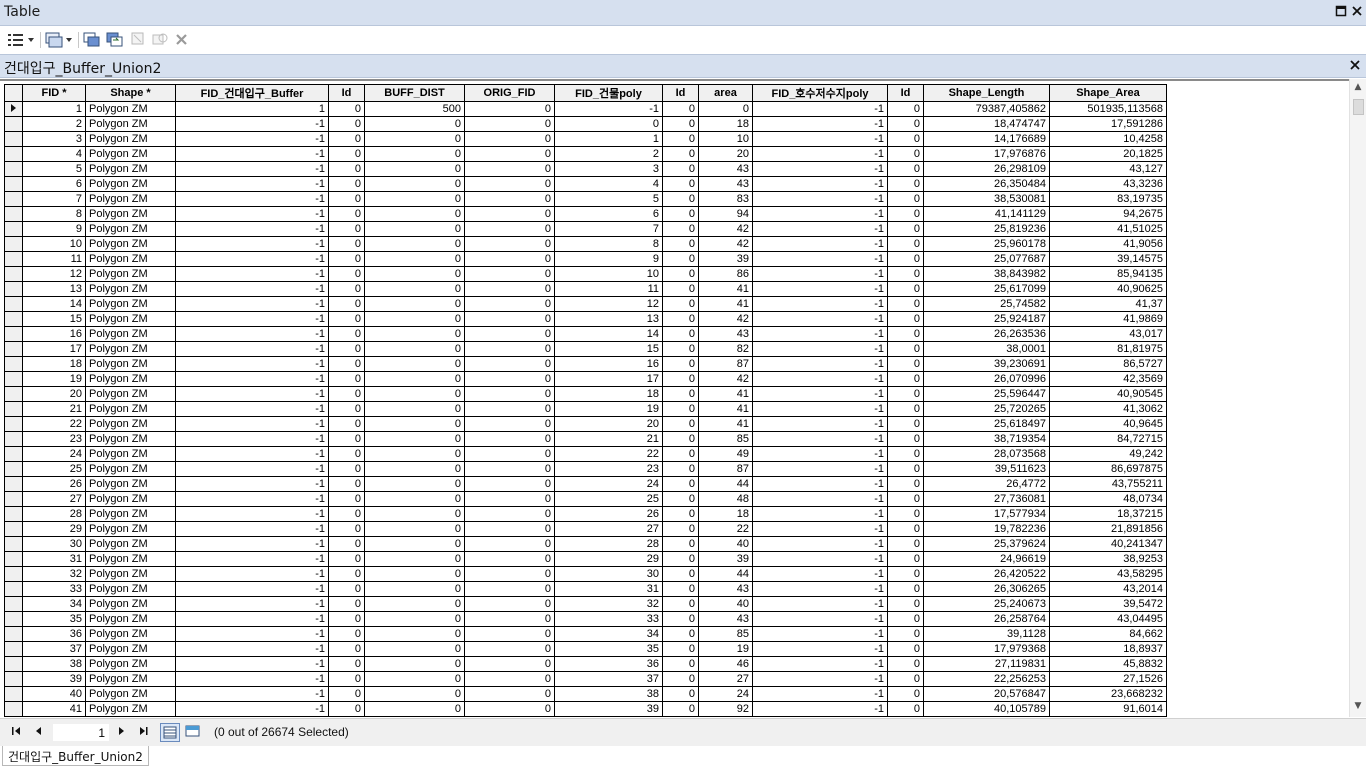 Image resolution: width=1366 pixels, height=768 pixels. I want to click on table-cell: 42,3569, so click(1108, 379).